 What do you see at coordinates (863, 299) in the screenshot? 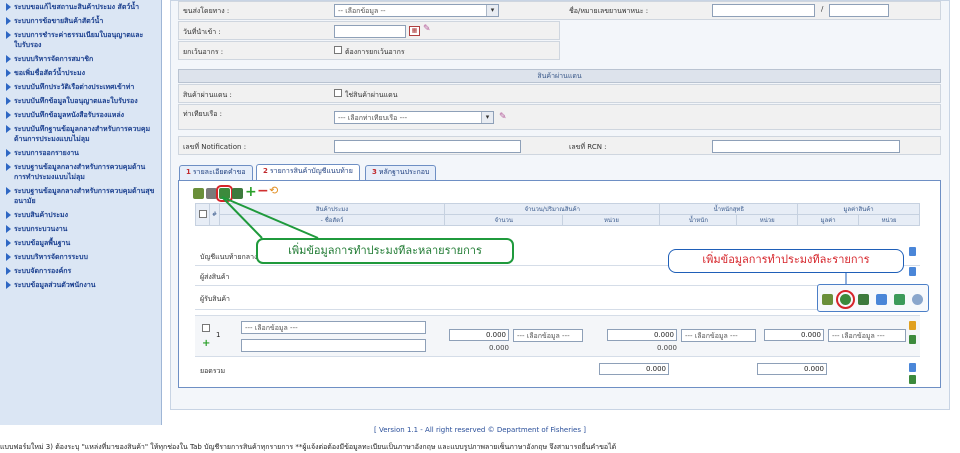
I see `excel-icon` at bounding box center [863, 299].